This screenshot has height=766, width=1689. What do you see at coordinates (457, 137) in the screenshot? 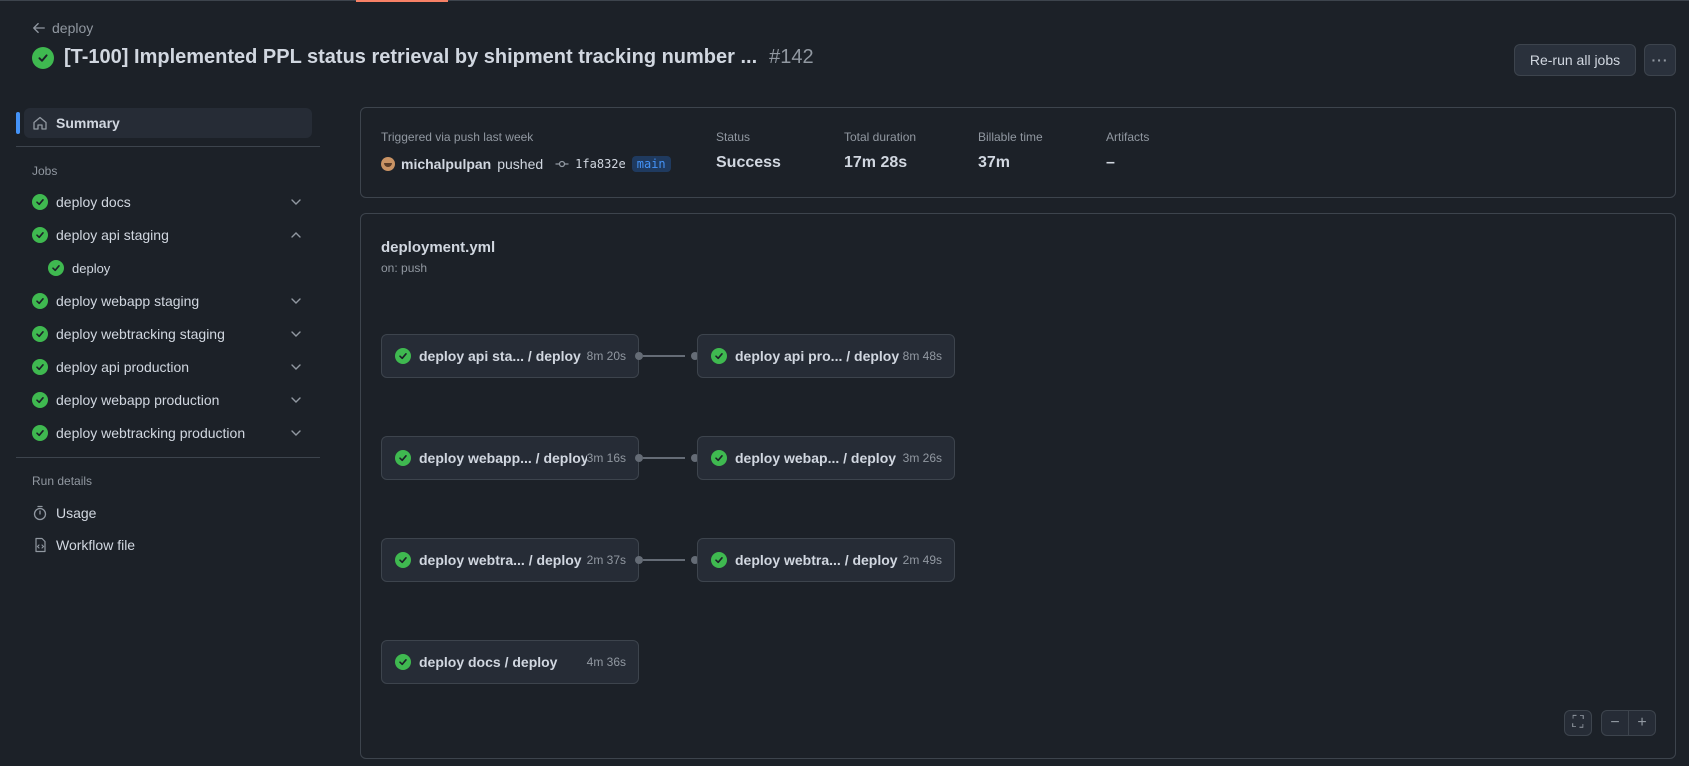
I see `trigger-label: Triggered via push last week` at bounding box center [457, 137].